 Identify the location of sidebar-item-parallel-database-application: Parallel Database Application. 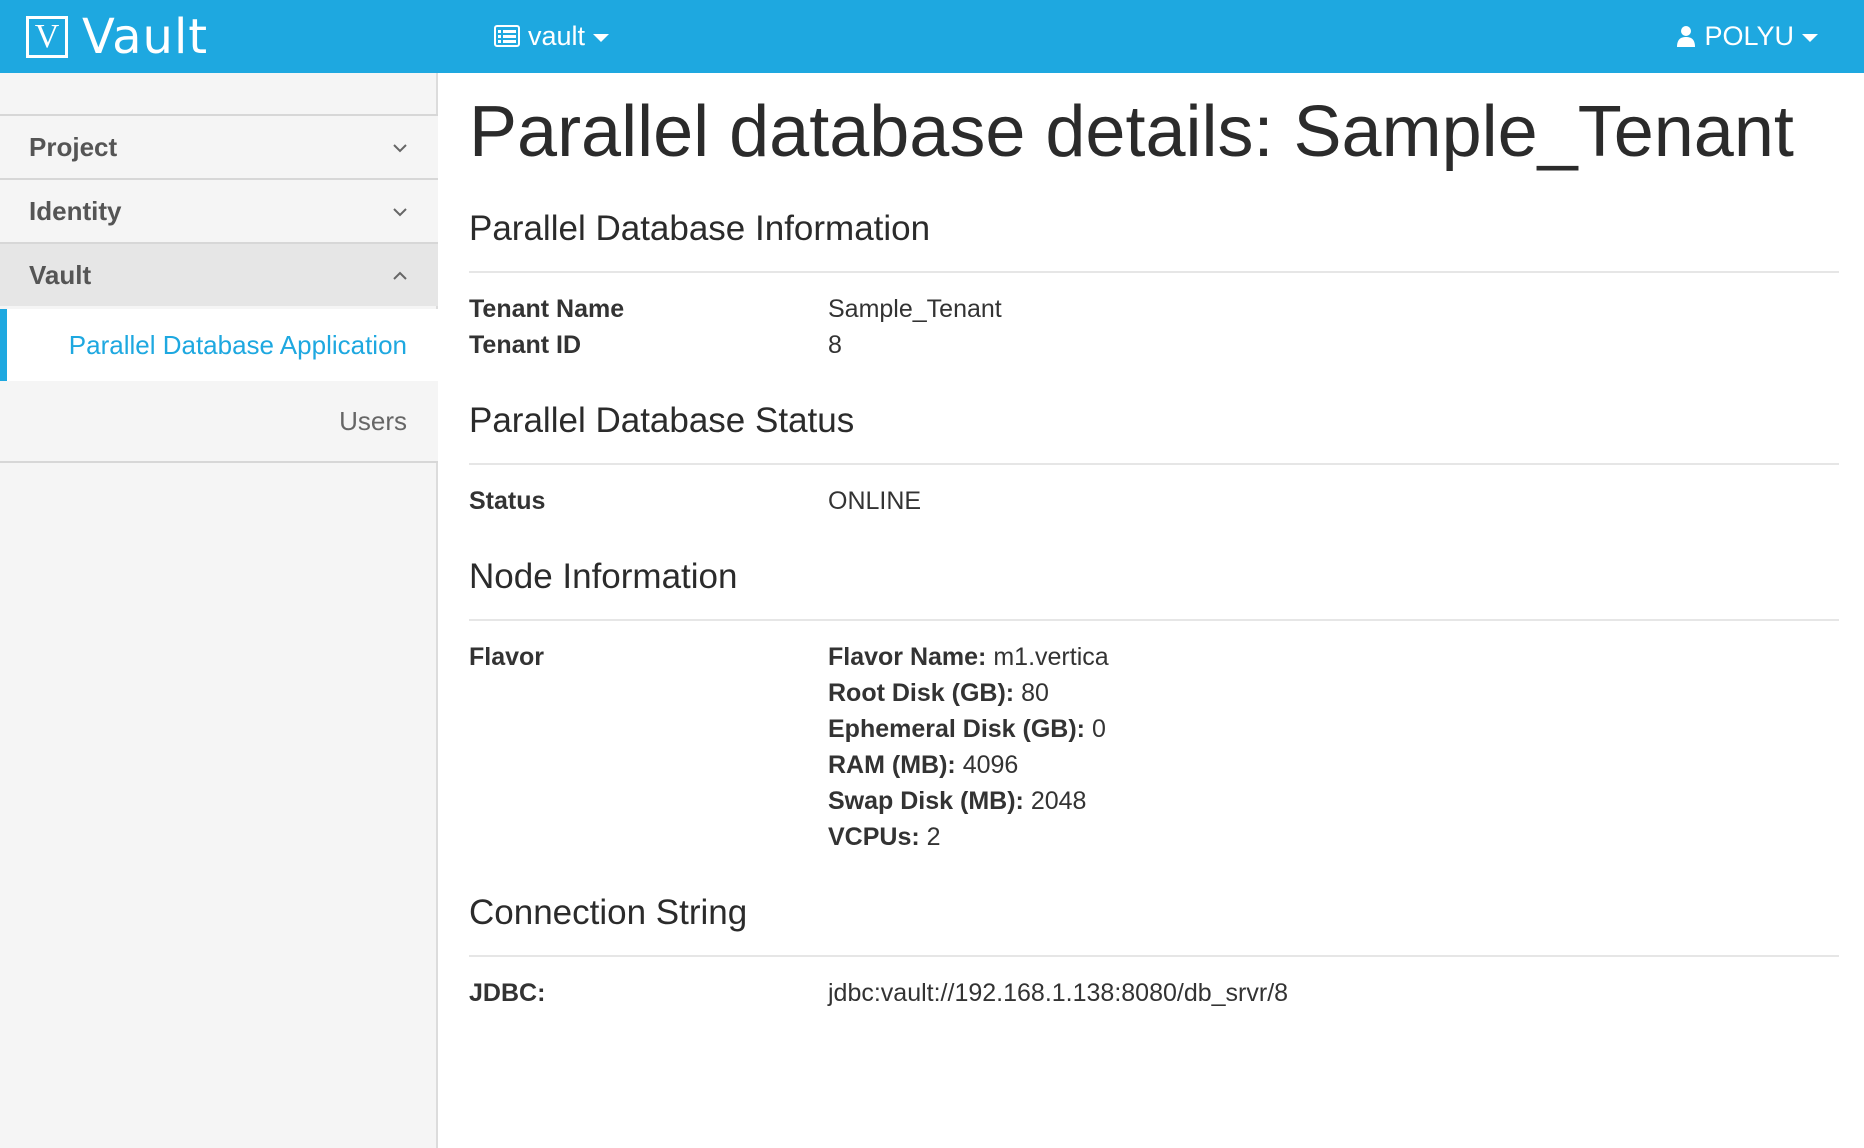
(219, 345).